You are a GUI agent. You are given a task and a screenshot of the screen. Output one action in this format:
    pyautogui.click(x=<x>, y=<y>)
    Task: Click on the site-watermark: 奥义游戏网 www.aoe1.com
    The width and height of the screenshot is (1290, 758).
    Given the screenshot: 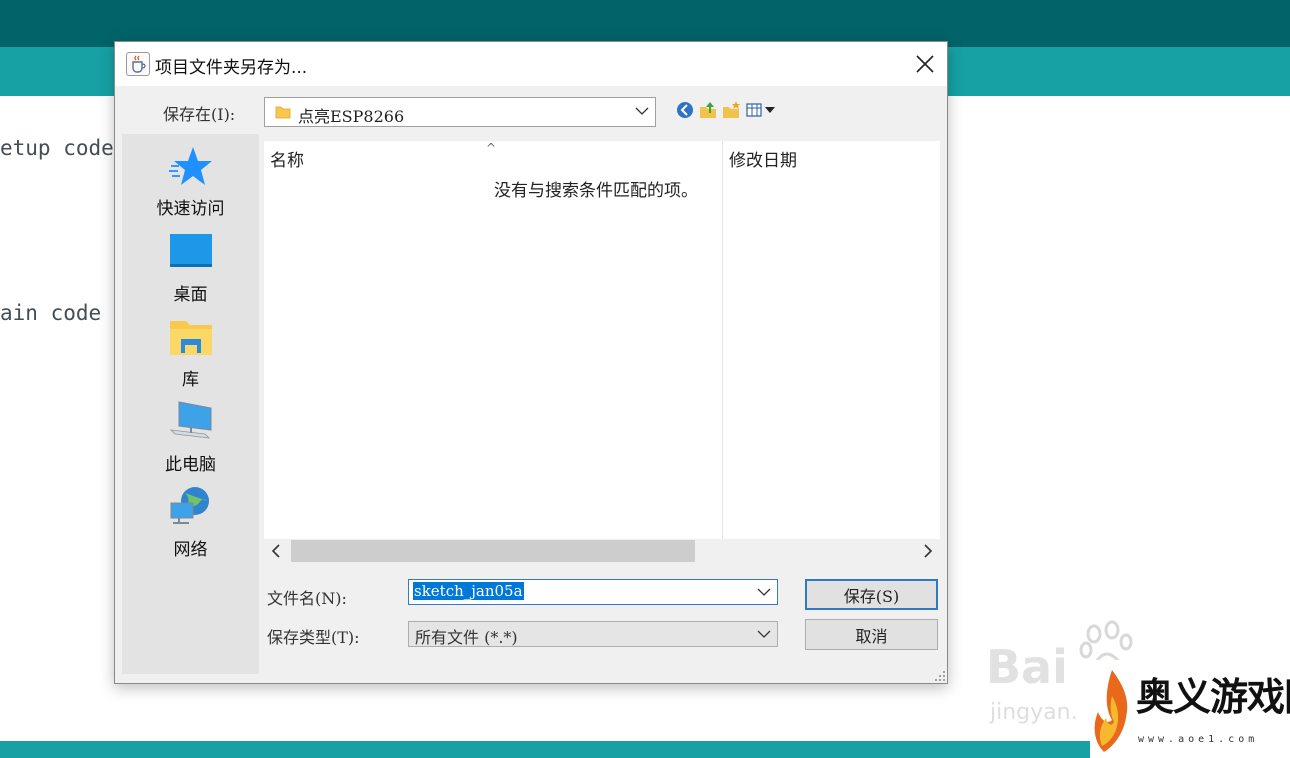 What is the action you would take?
    pyautogui.click(x=1190, y=709)
    